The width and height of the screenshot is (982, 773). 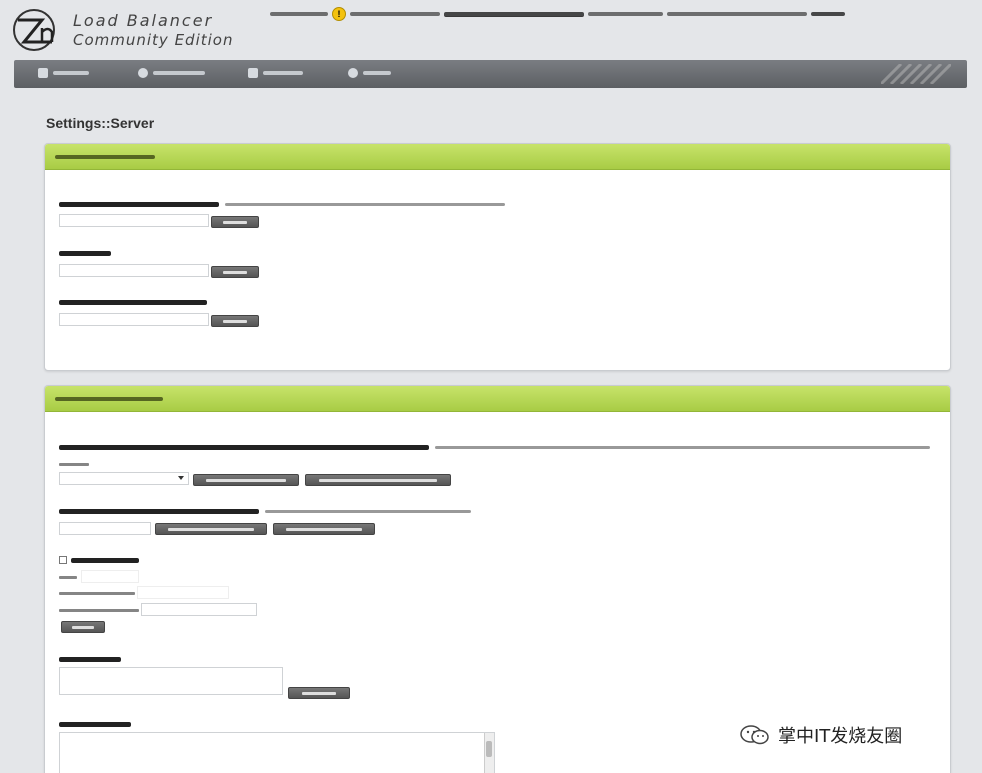 What do you see at coordinates (491, 29) in the screenshot?
I see `header: Load Balancer Community Edition !` at bounding box center [491, 29].